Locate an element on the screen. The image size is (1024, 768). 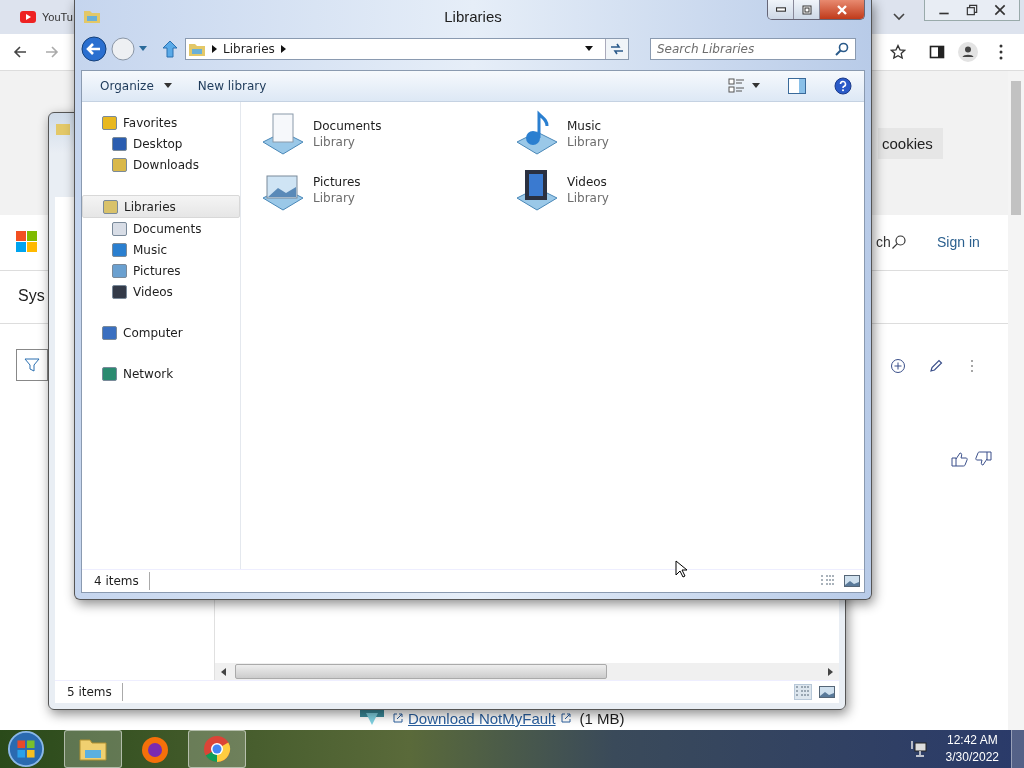
nav-item: Music is located at coordinates (161, 249).